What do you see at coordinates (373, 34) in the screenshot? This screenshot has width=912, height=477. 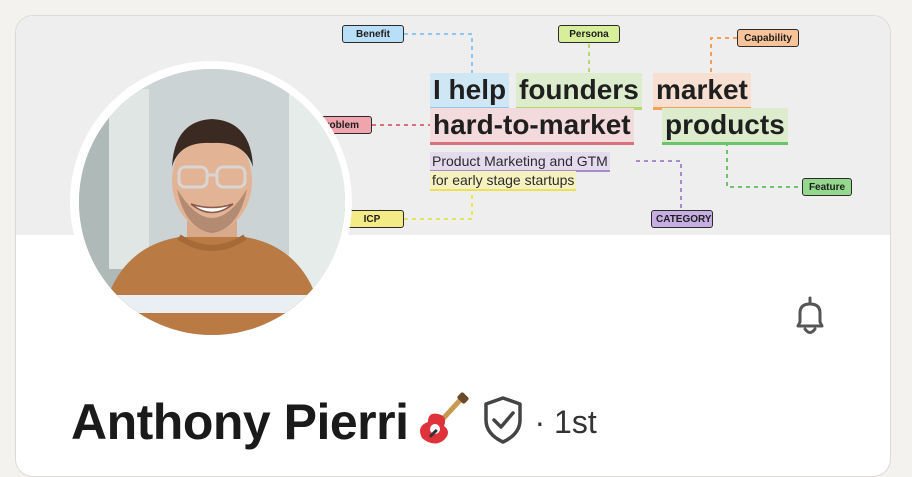 I see `tag-benefit: Benefit` at bounding box center [373, 34].